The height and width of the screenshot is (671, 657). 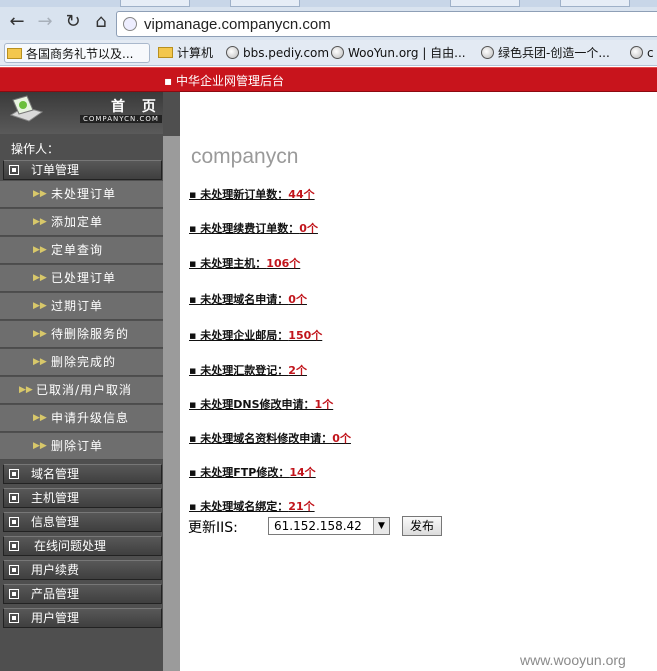 What do you see at coordinates (328, 79) in the screenshot?
I see `admin-banner: ▪ 中华企业网管理后台` at bounding box center [328, 79].